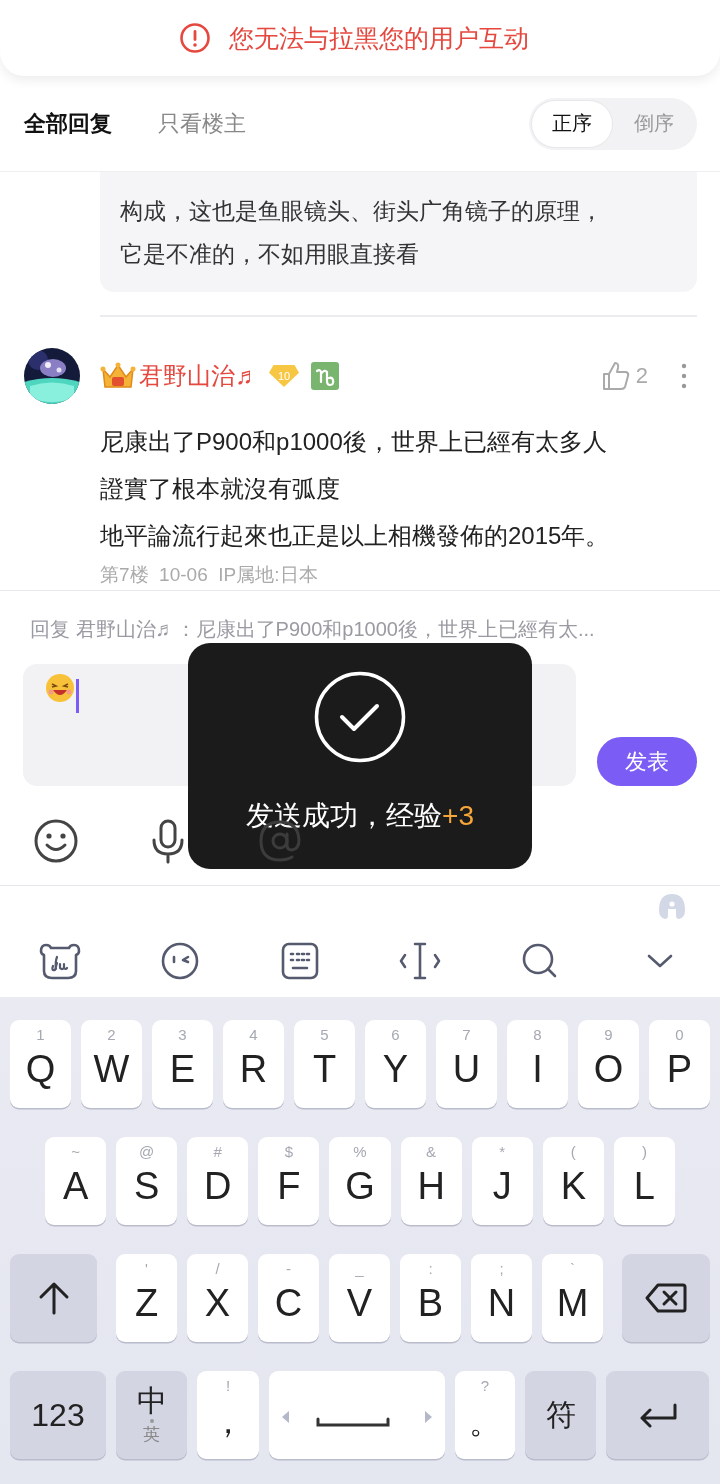 The width and height of the screenshot is (720, 1484). I want to click on send-button: 发表, so click(647, 761).